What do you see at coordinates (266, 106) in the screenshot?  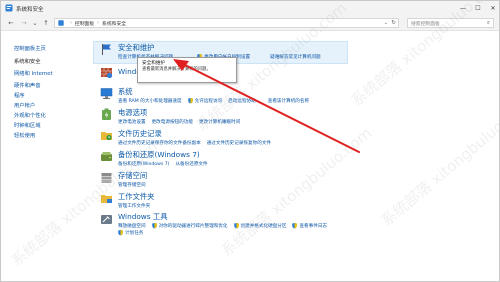 I see `annotation-arrow` at bounding box center [266, 106].